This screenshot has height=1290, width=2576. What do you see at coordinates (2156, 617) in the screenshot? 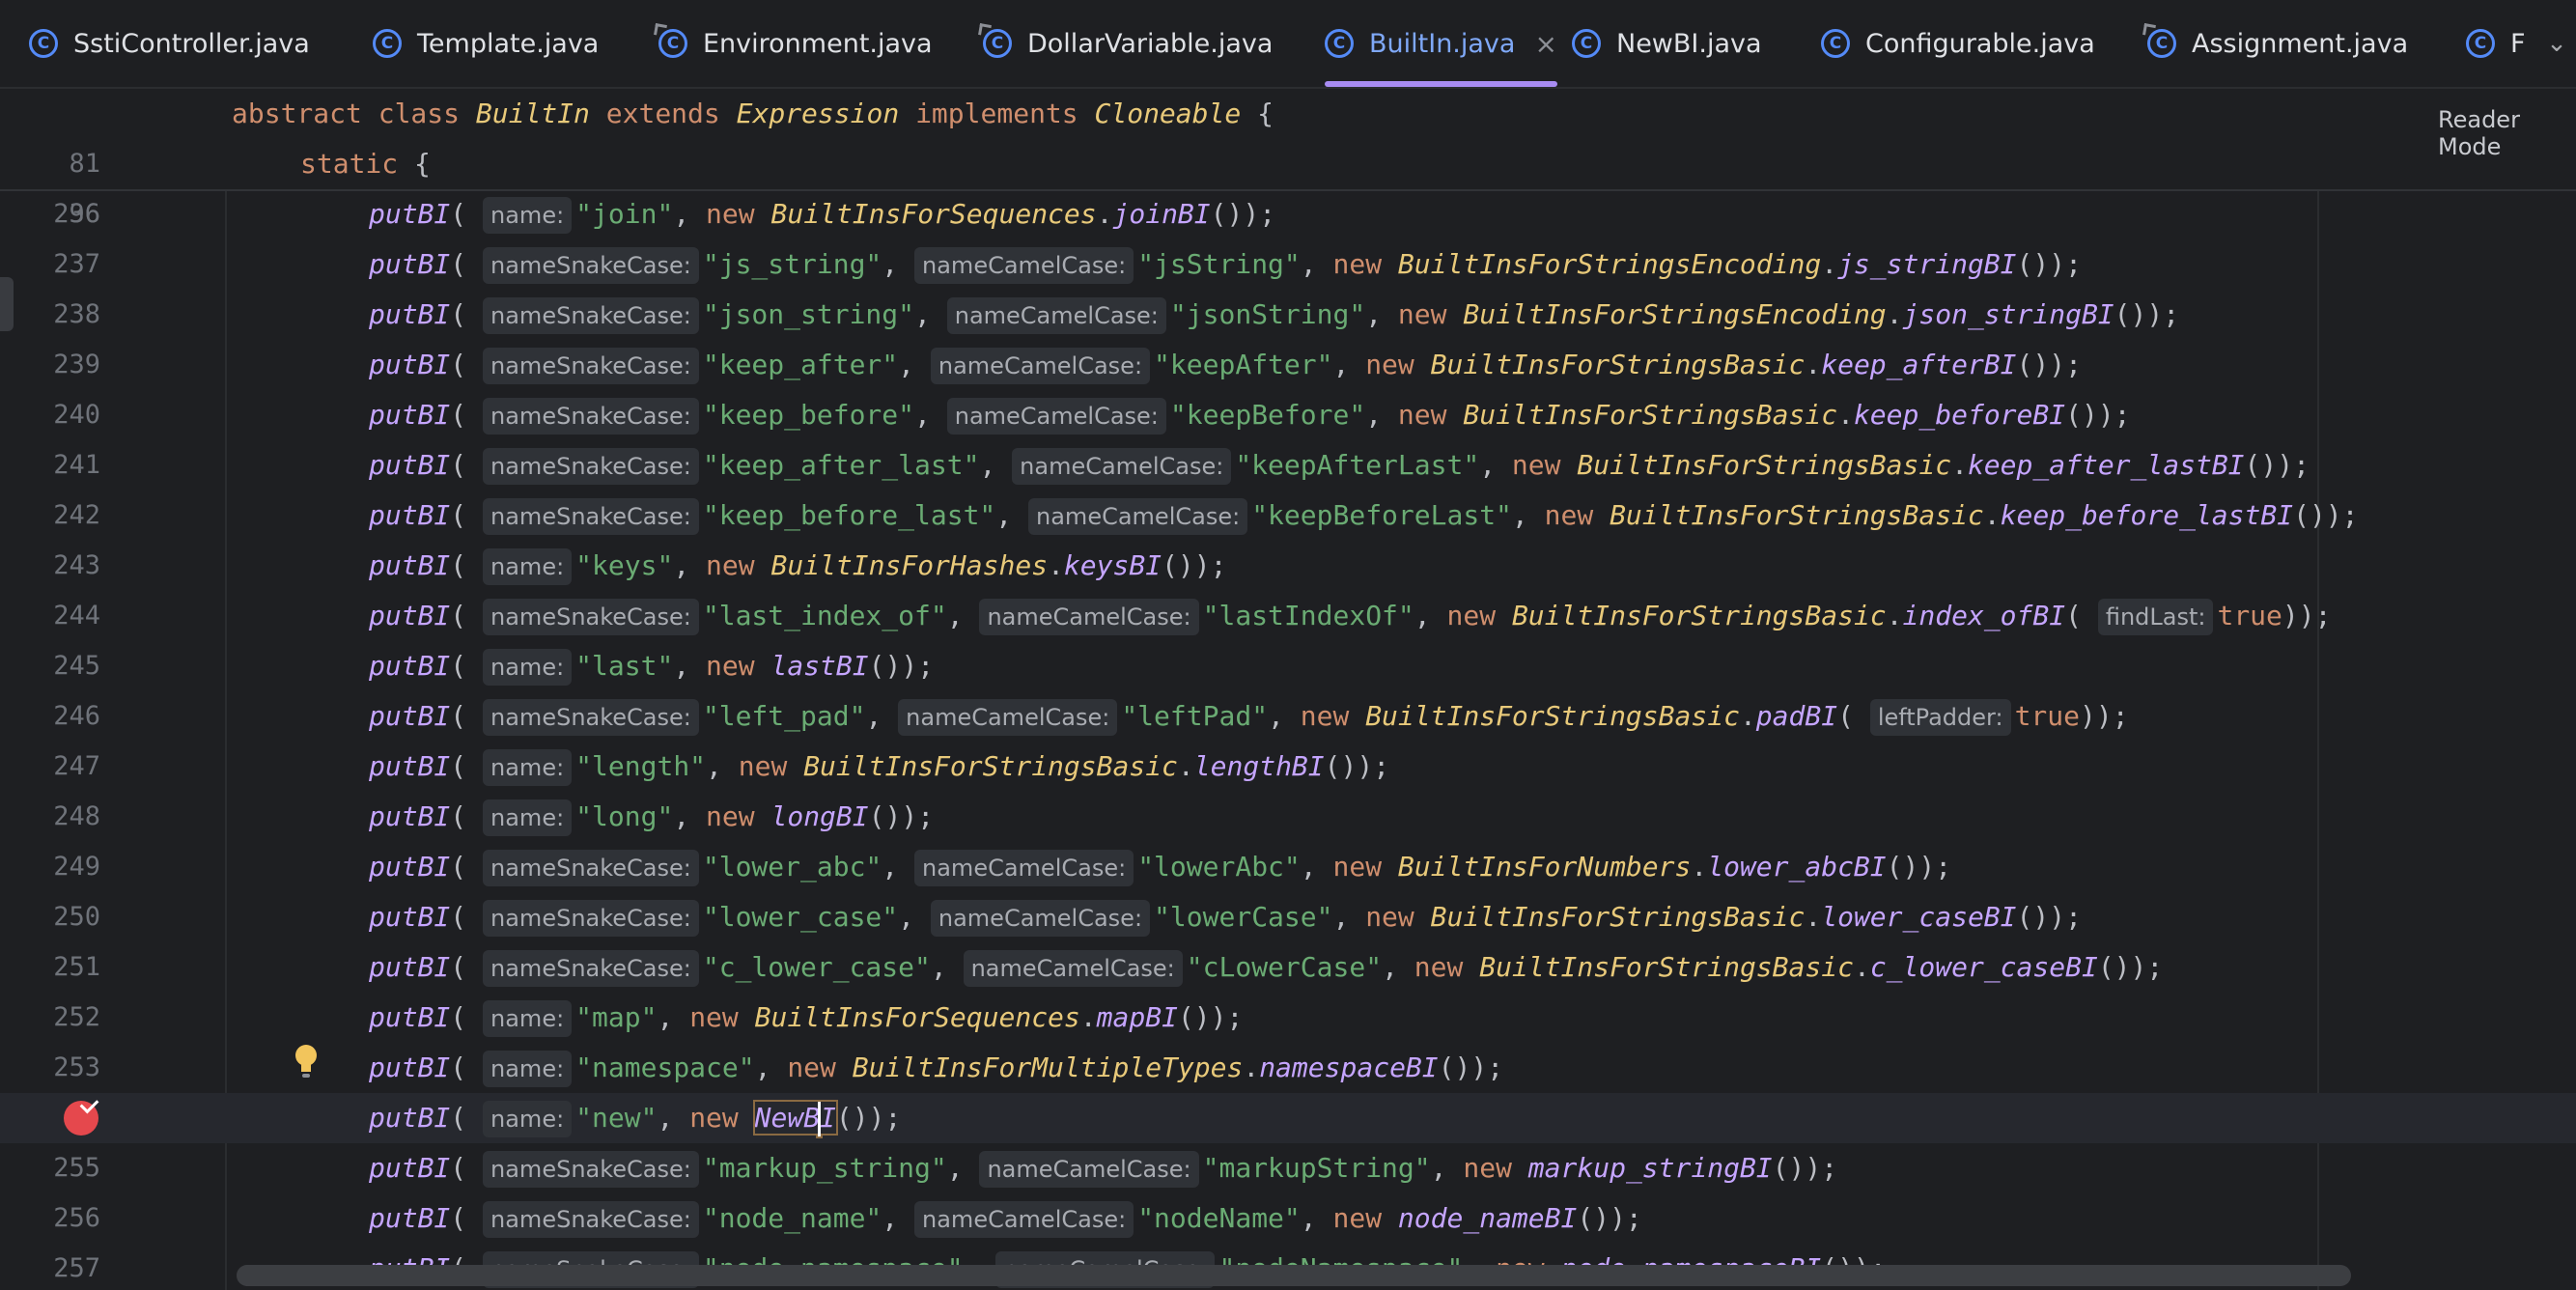
I see `parameter-hint: findLast:` at bounding box center [2156, 617].